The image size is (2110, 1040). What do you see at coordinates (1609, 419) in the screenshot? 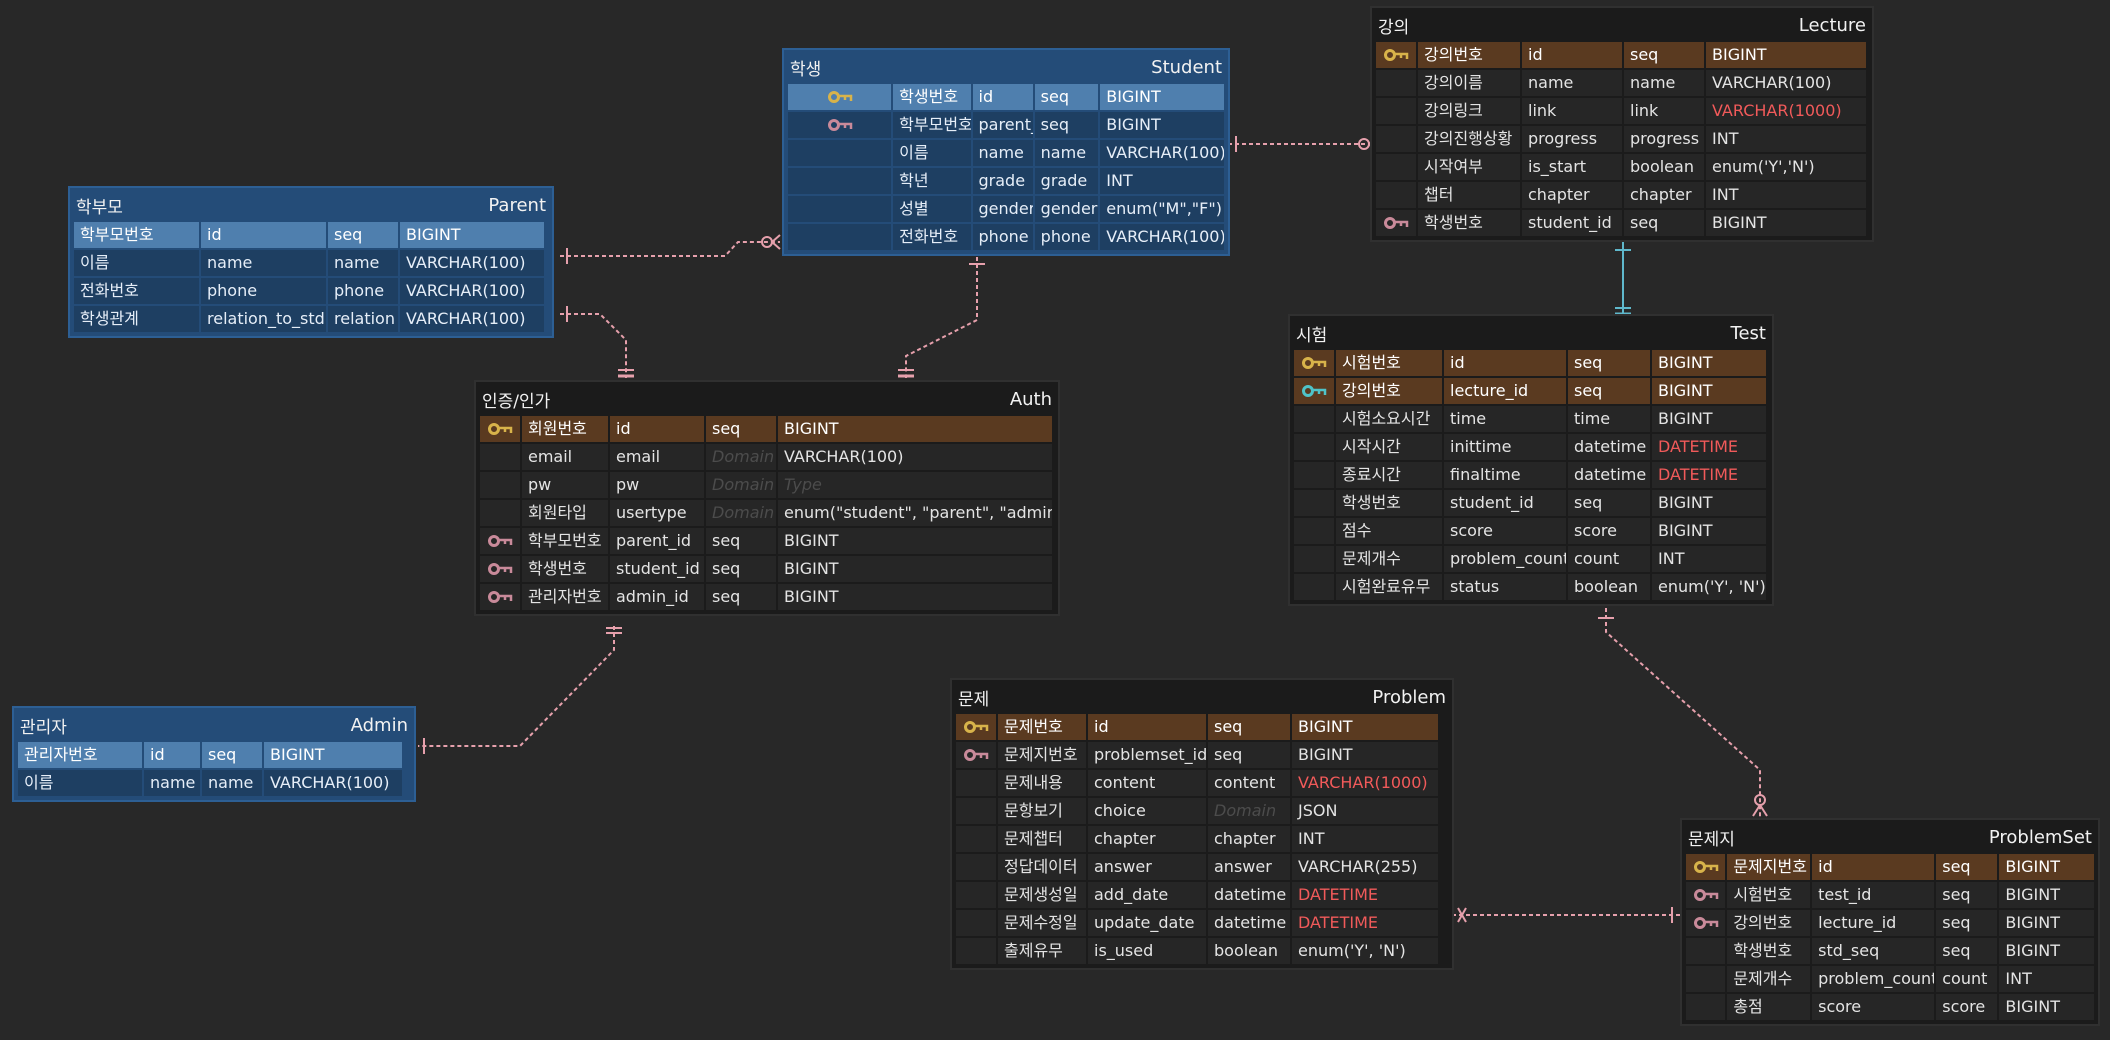
I see `attribute-domain: time` at bounding box center [1609, 419].